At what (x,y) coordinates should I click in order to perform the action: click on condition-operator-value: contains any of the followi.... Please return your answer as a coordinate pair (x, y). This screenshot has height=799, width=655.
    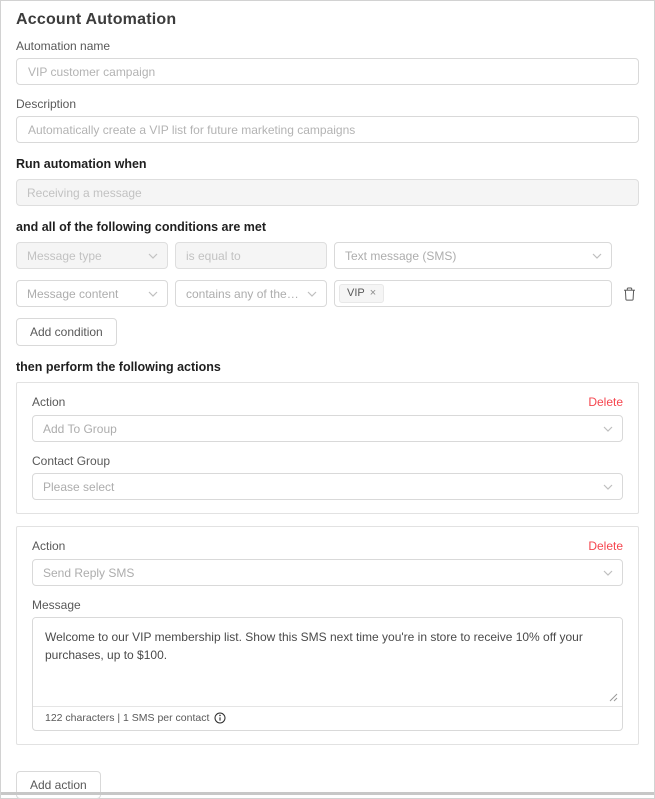
    Looking at the image, I should click on (251, 293).